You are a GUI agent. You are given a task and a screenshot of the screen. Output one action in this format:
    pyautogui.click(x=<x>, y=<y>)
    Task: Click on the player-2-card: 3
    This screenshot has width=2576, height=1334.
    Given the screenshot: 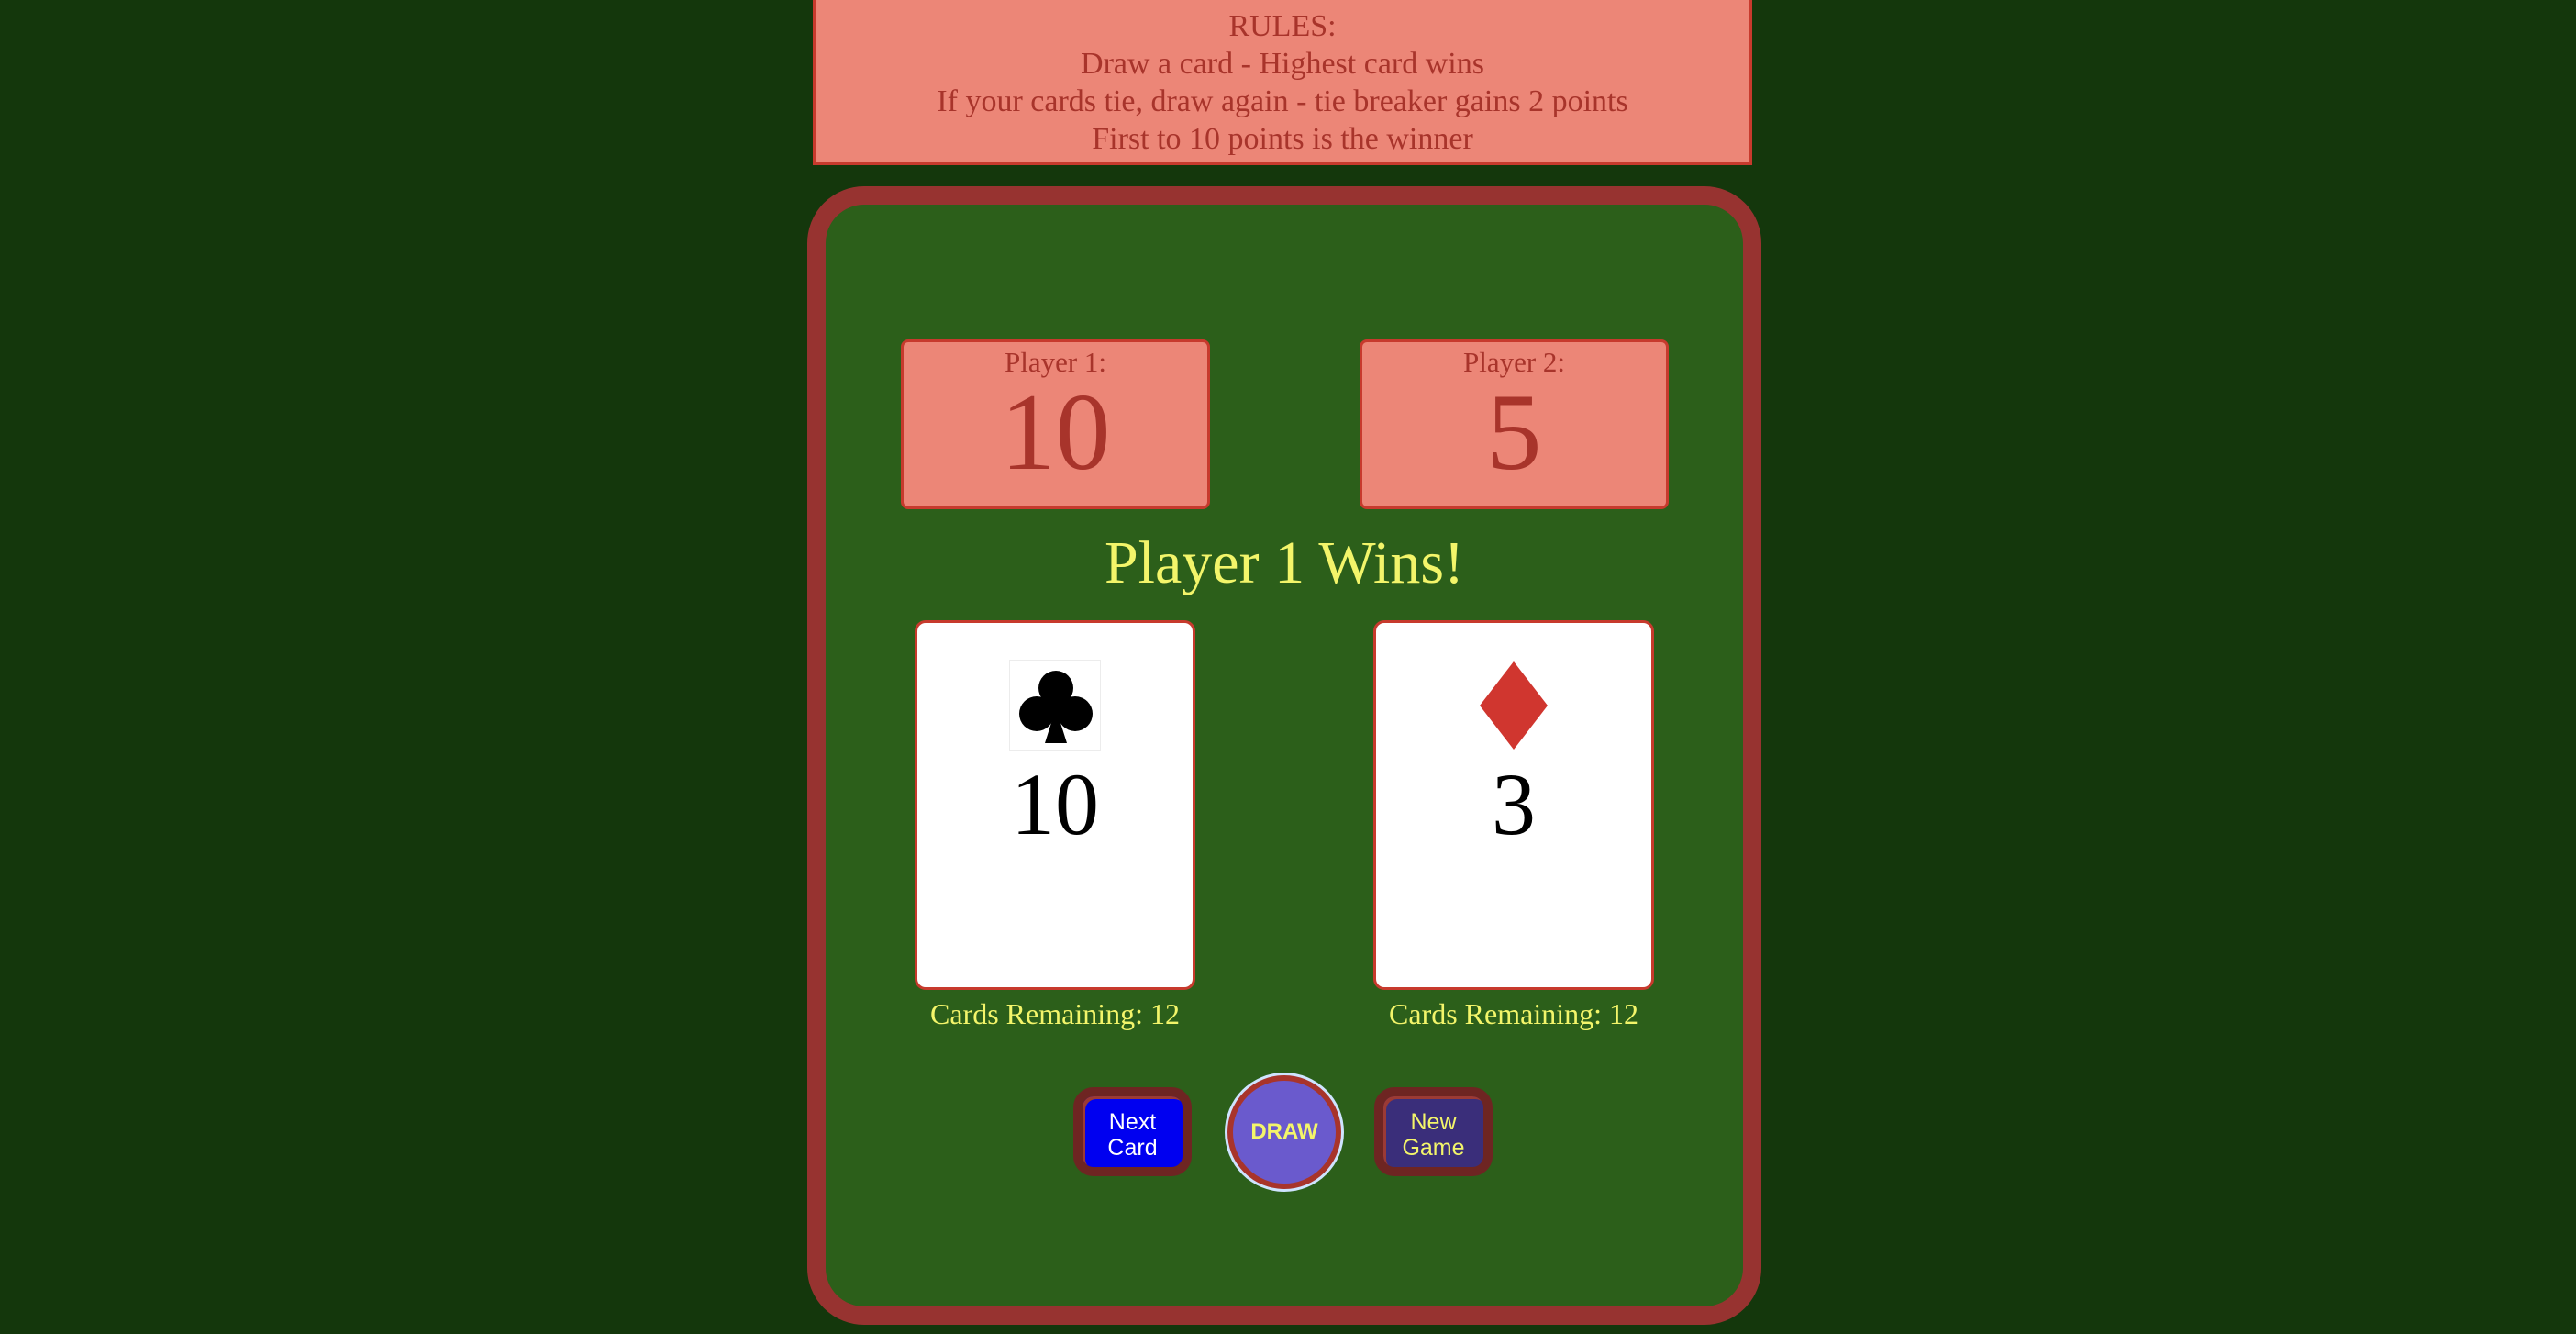 What is the action you would take?
    pyautogui.click(x=1513, y=805)
    